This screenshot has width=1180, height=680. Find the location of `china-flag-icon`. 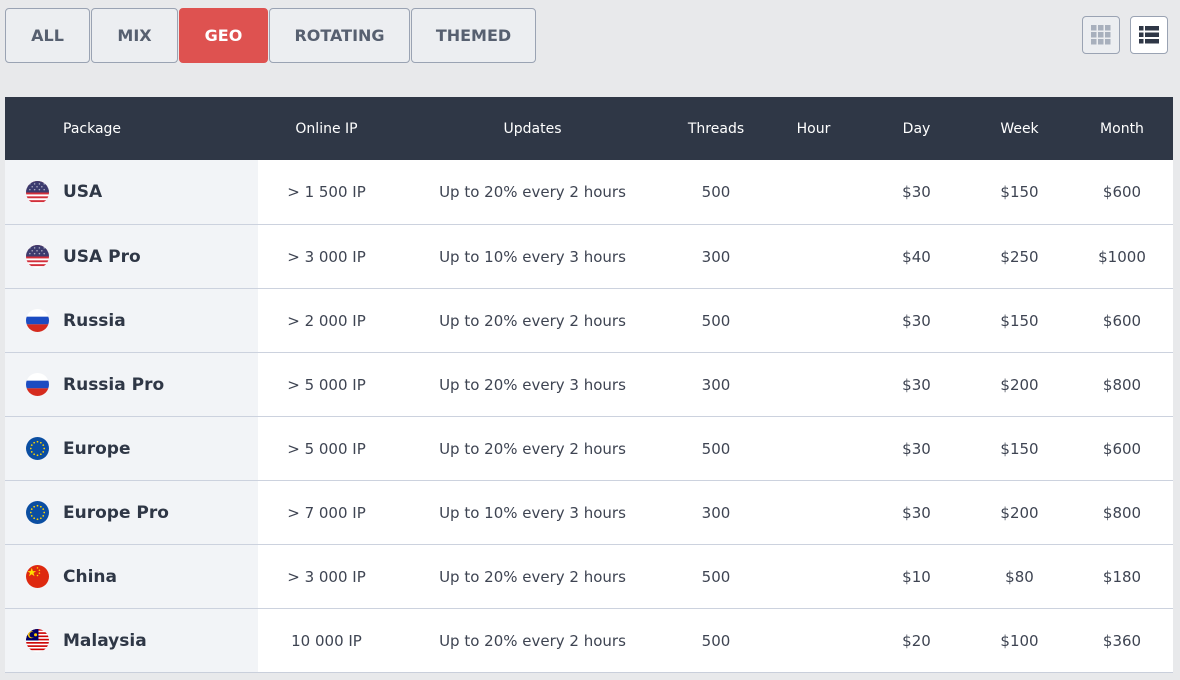

china-flag-icon is located at coordinates (37, 576).